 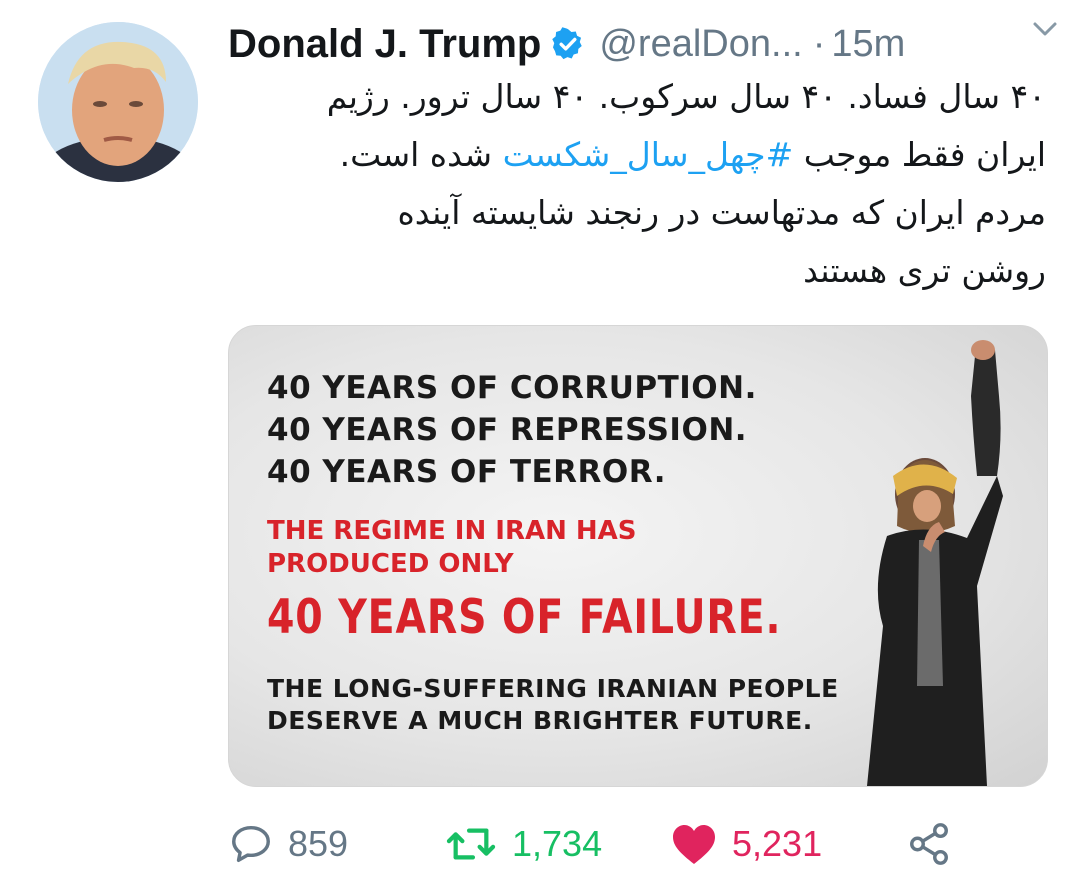 I want to click on poster-footer-line: THE LONG-SUFFERING IRANIAN PEOPLE, so click(x=553, y=688).